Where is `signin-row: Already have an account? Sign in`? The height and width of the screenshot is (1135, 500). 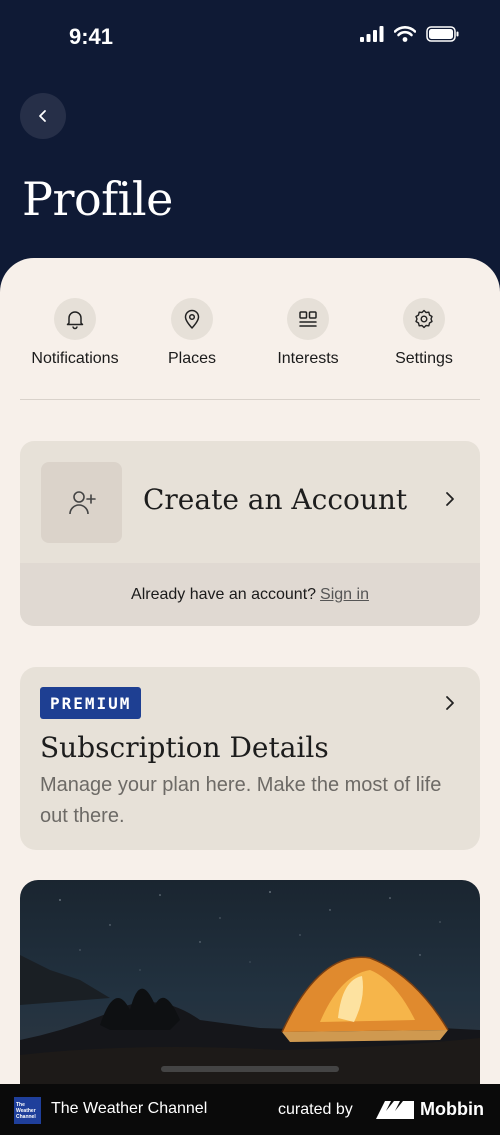 signin-row: Already have an account? Sign in is located at coordinates (250, 594).